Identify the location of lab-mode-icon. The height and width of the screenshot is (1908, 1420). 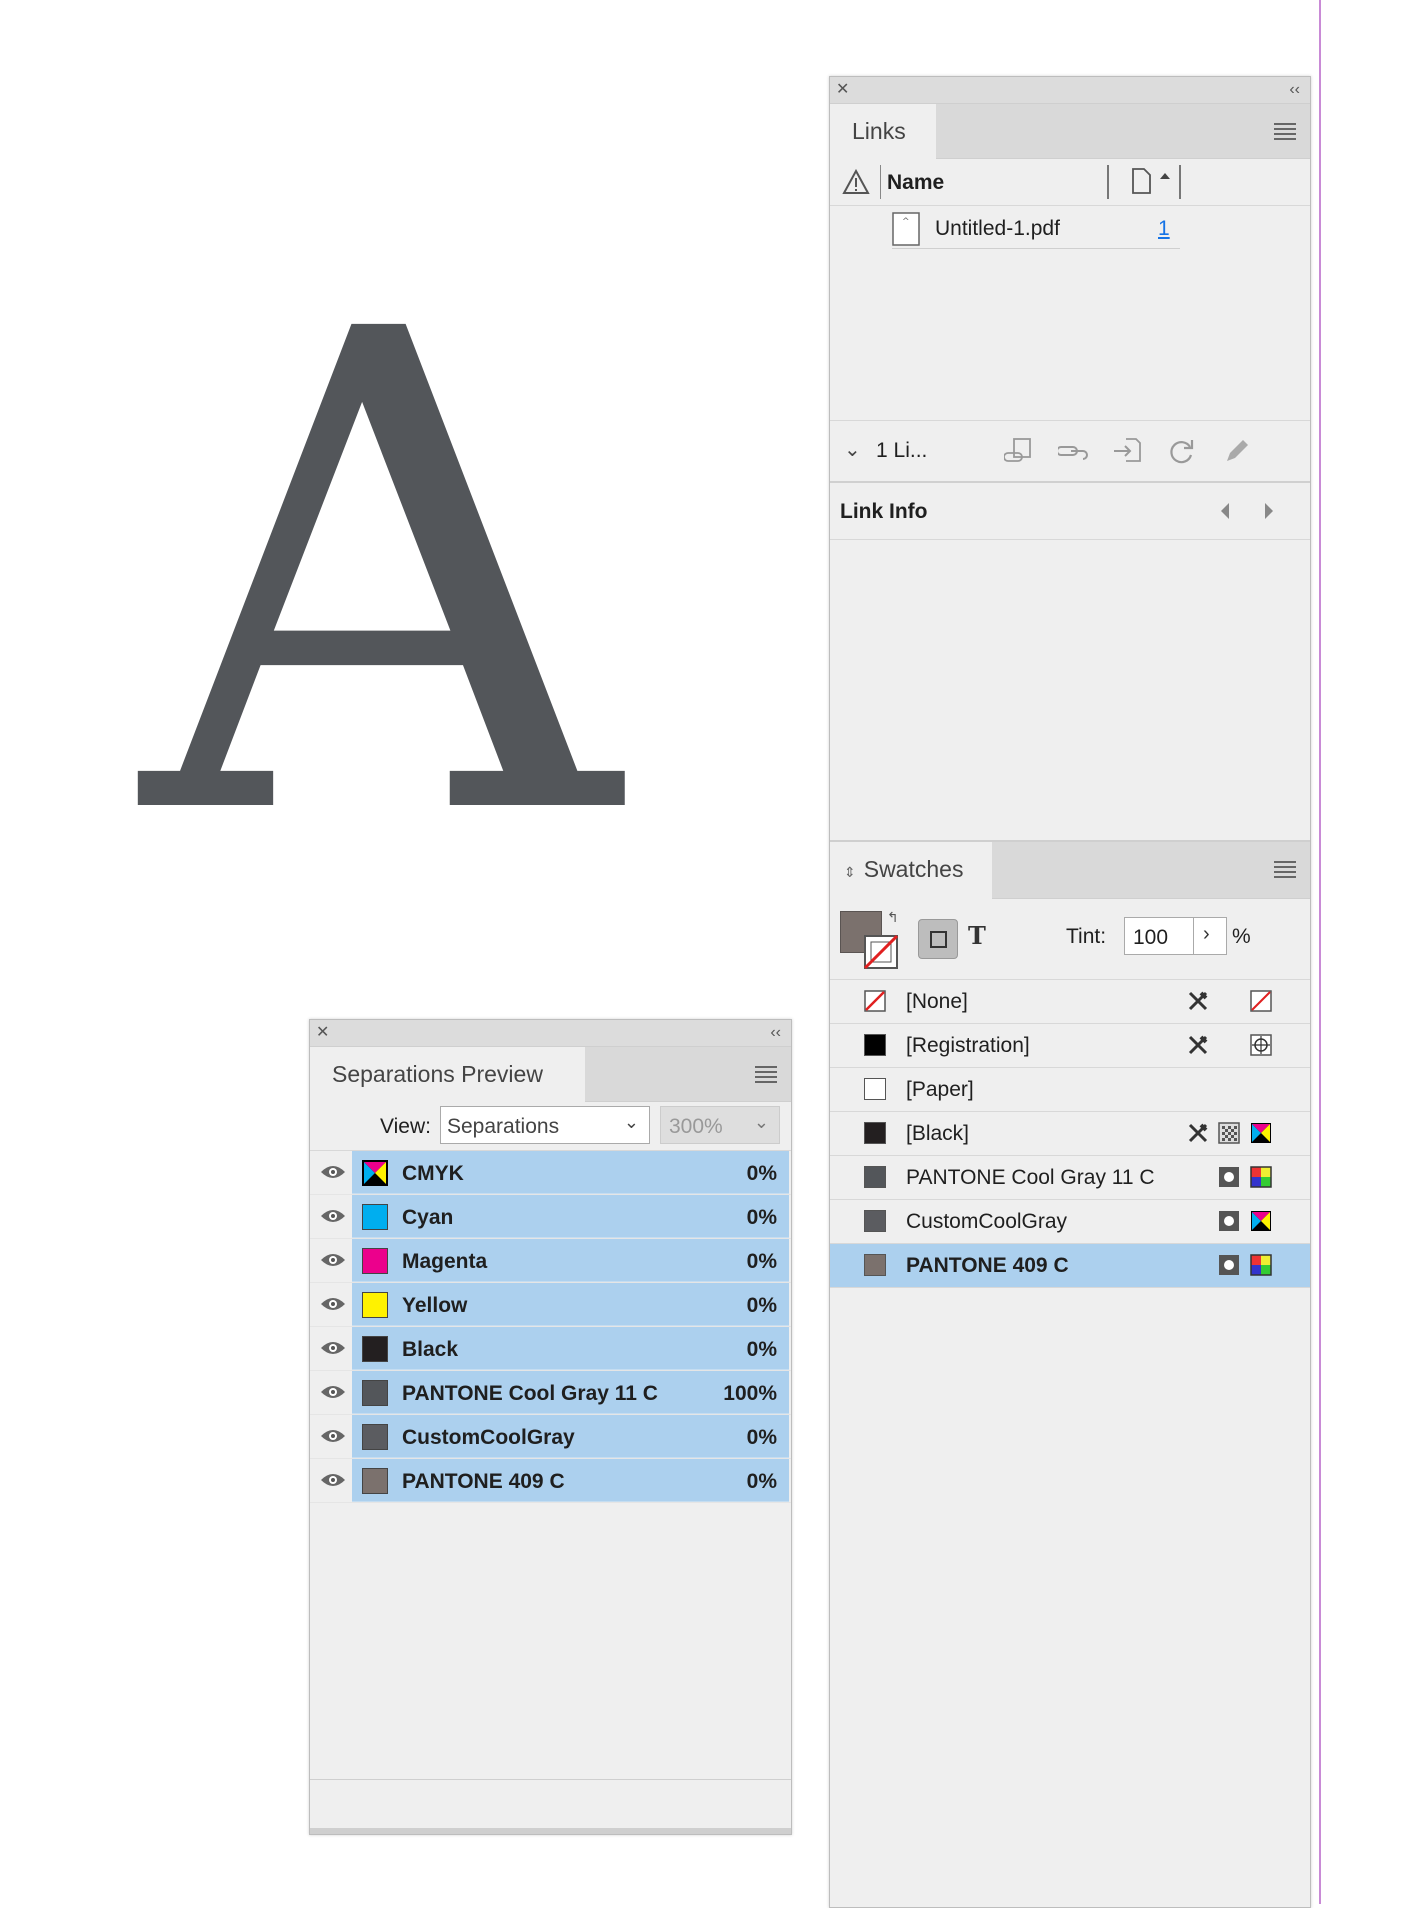
(1261, 1265).